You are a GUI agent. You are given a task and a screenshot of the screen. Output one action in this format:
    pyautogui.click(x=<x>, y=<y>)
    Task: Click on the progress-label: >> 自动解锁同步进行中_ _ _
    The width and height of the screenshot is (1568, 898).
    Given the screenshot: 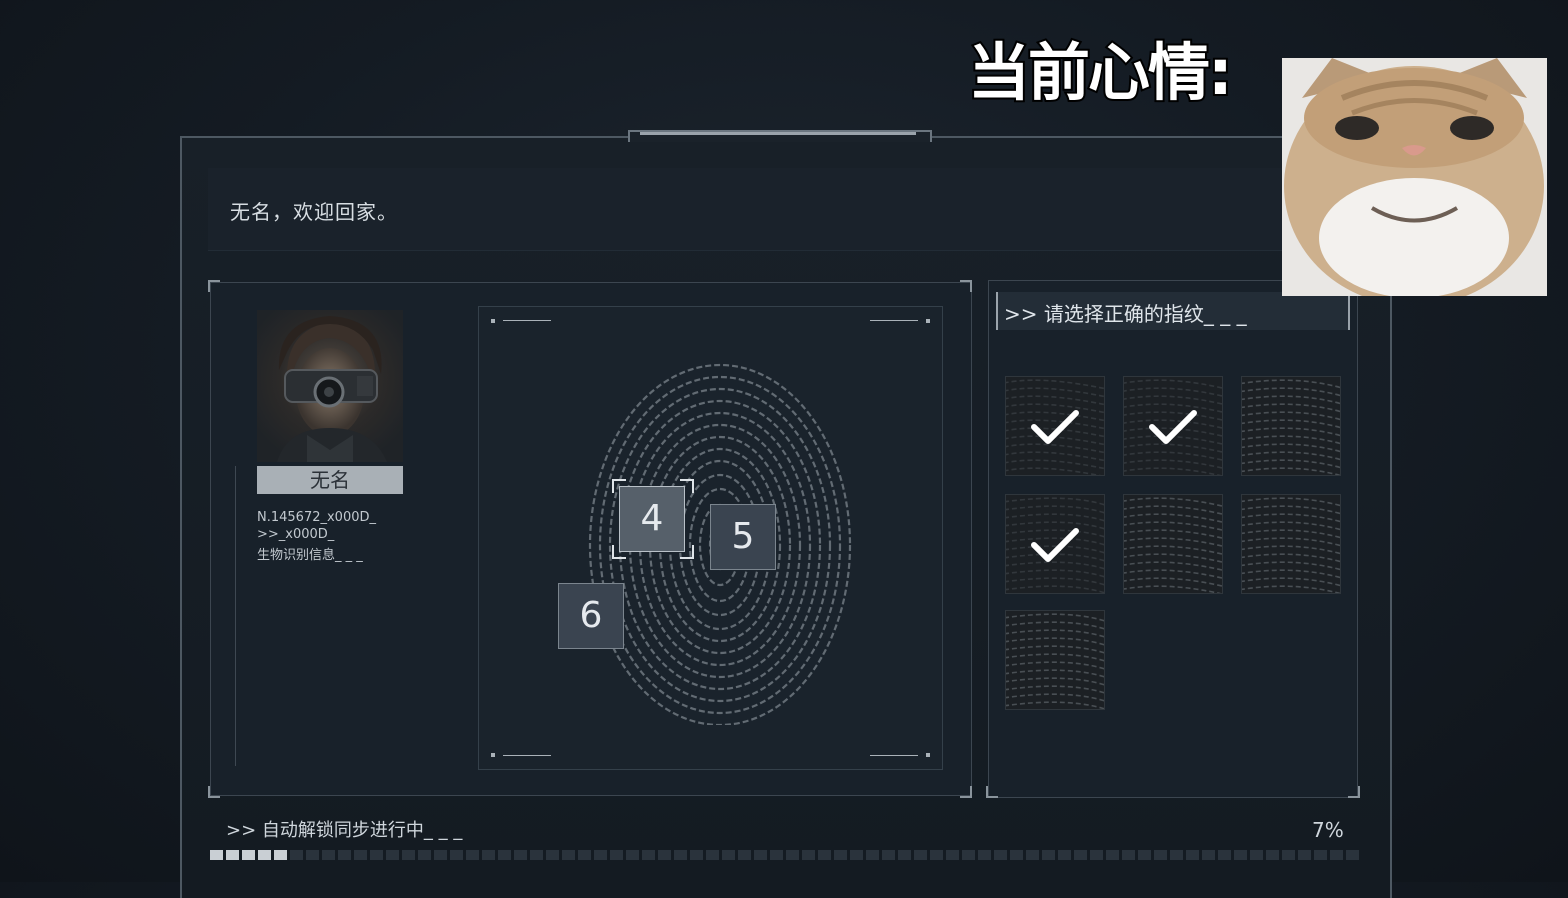 What is the action you would take?
    pyautogui.click(x=344, y=830)
    